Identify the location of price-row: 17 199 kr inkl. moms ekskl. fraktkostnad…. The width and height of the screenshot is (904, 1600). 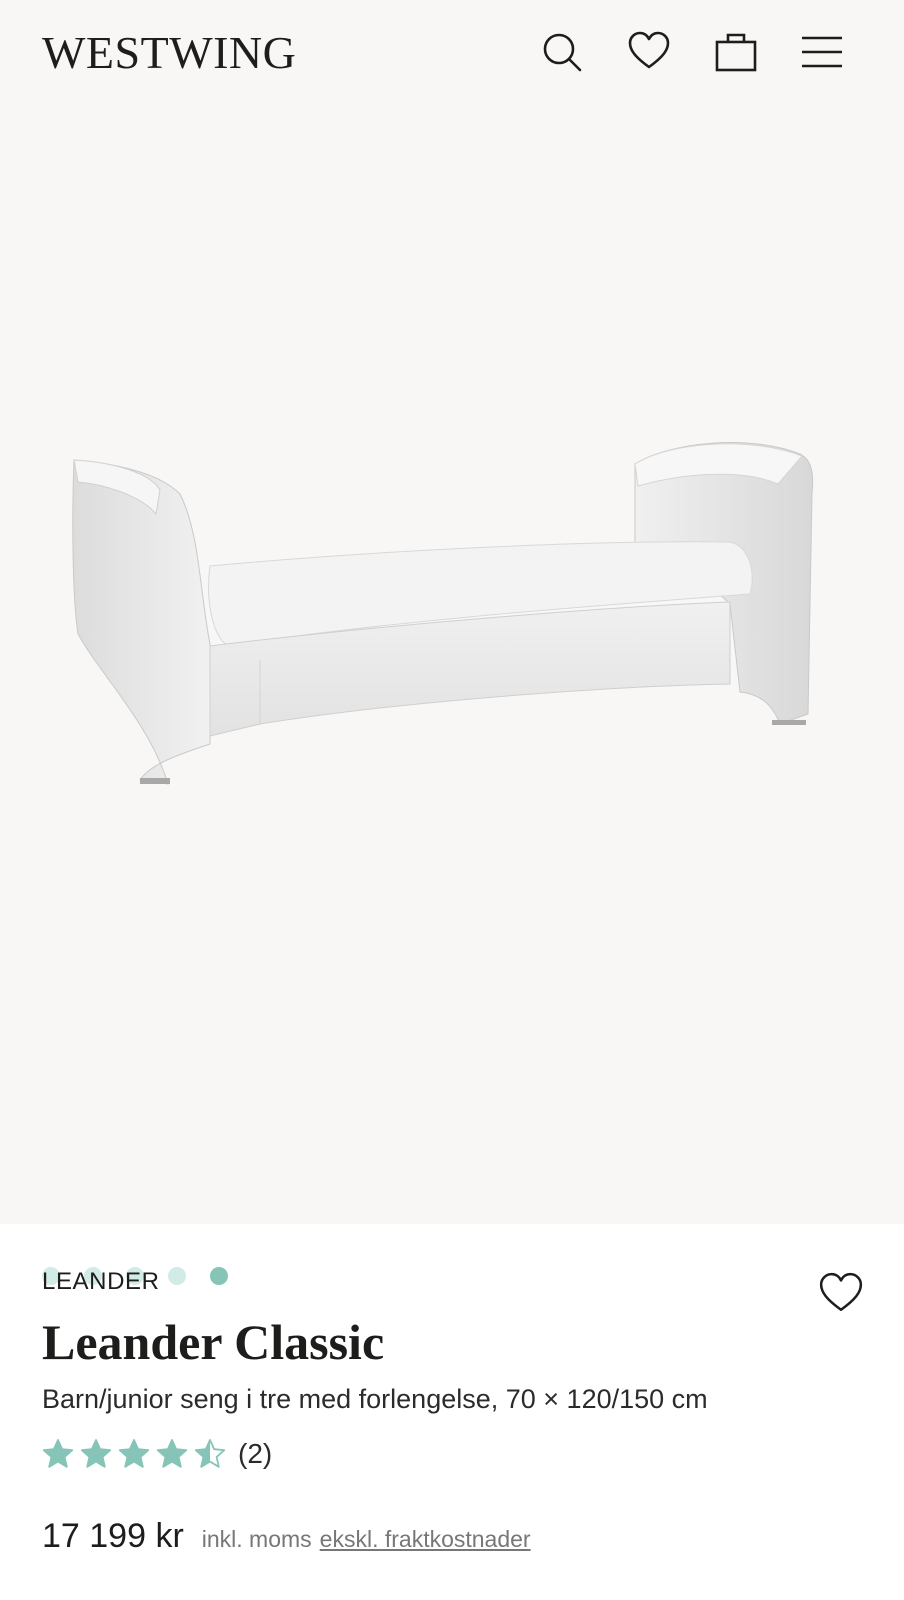
(286, 1536).